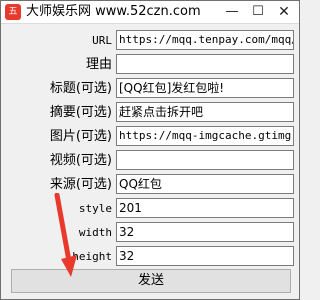 This screenshot has width=320, height=300. Describe the element at coordinates (205, 208) in the screenshot. I see `style-field: 201` at that location.